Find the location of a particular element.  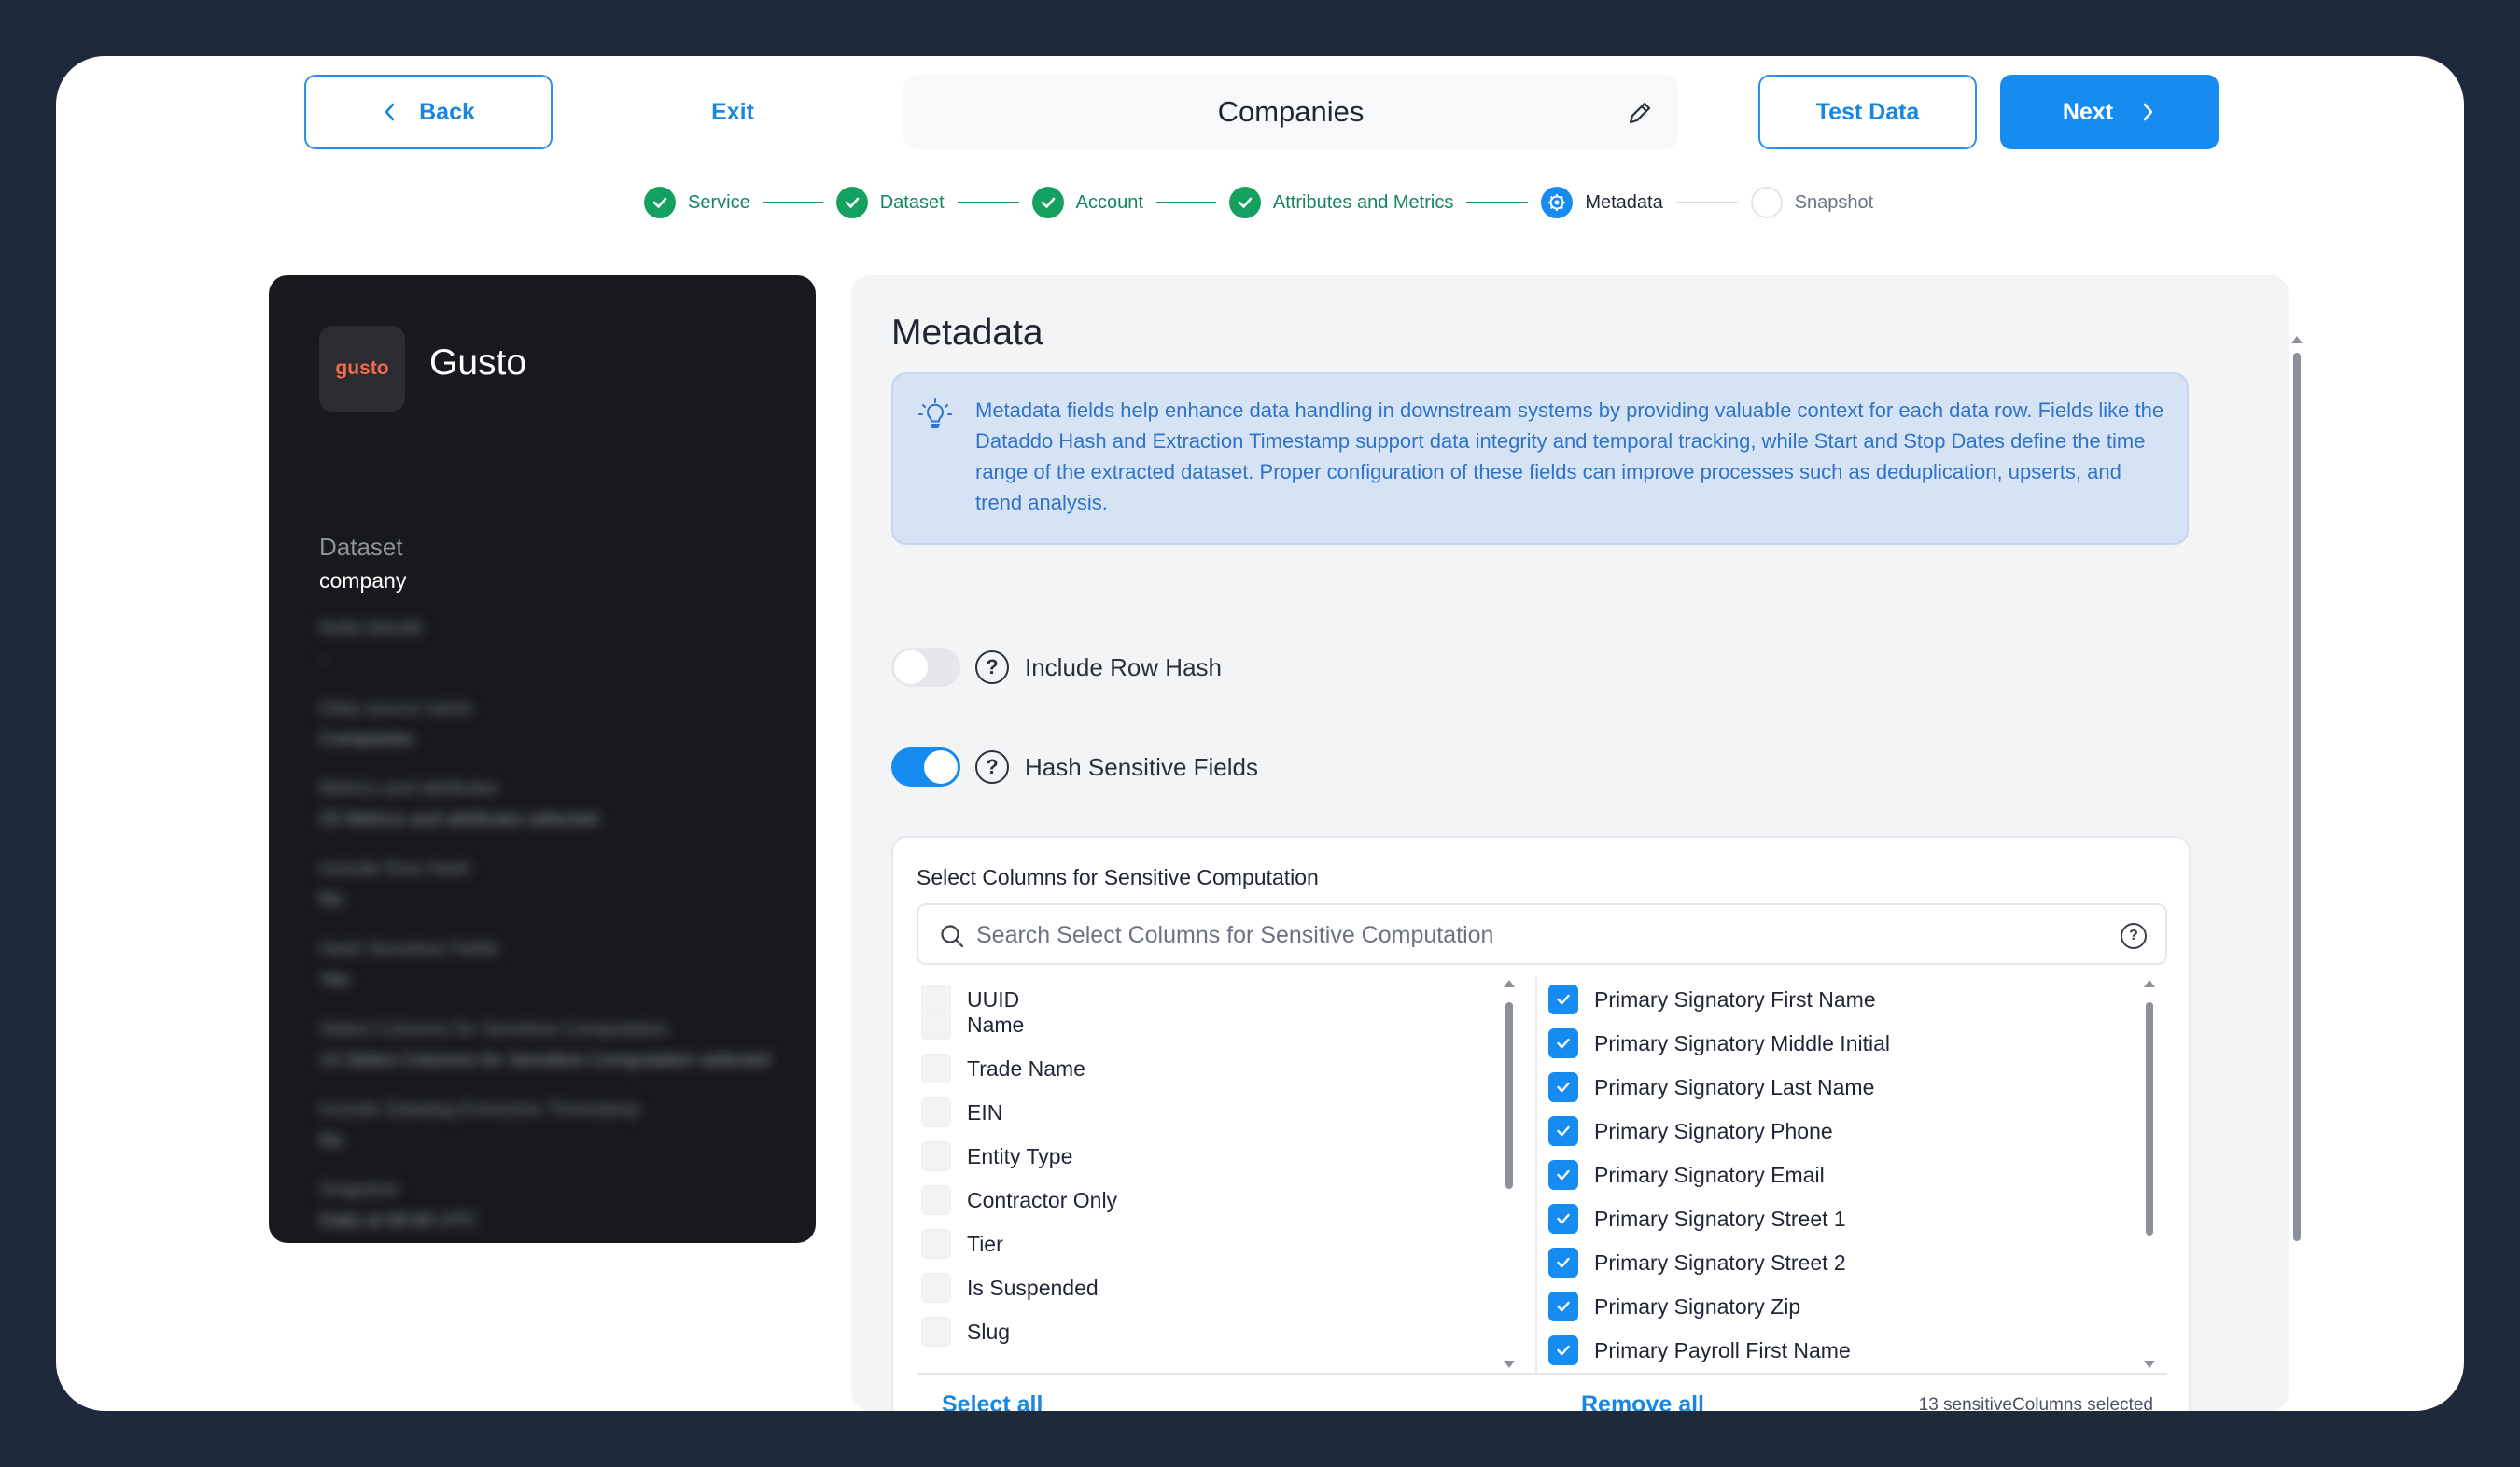

blurred-label: Include Datadog Extraction Timestamp is located at coordinates (479, 1109).